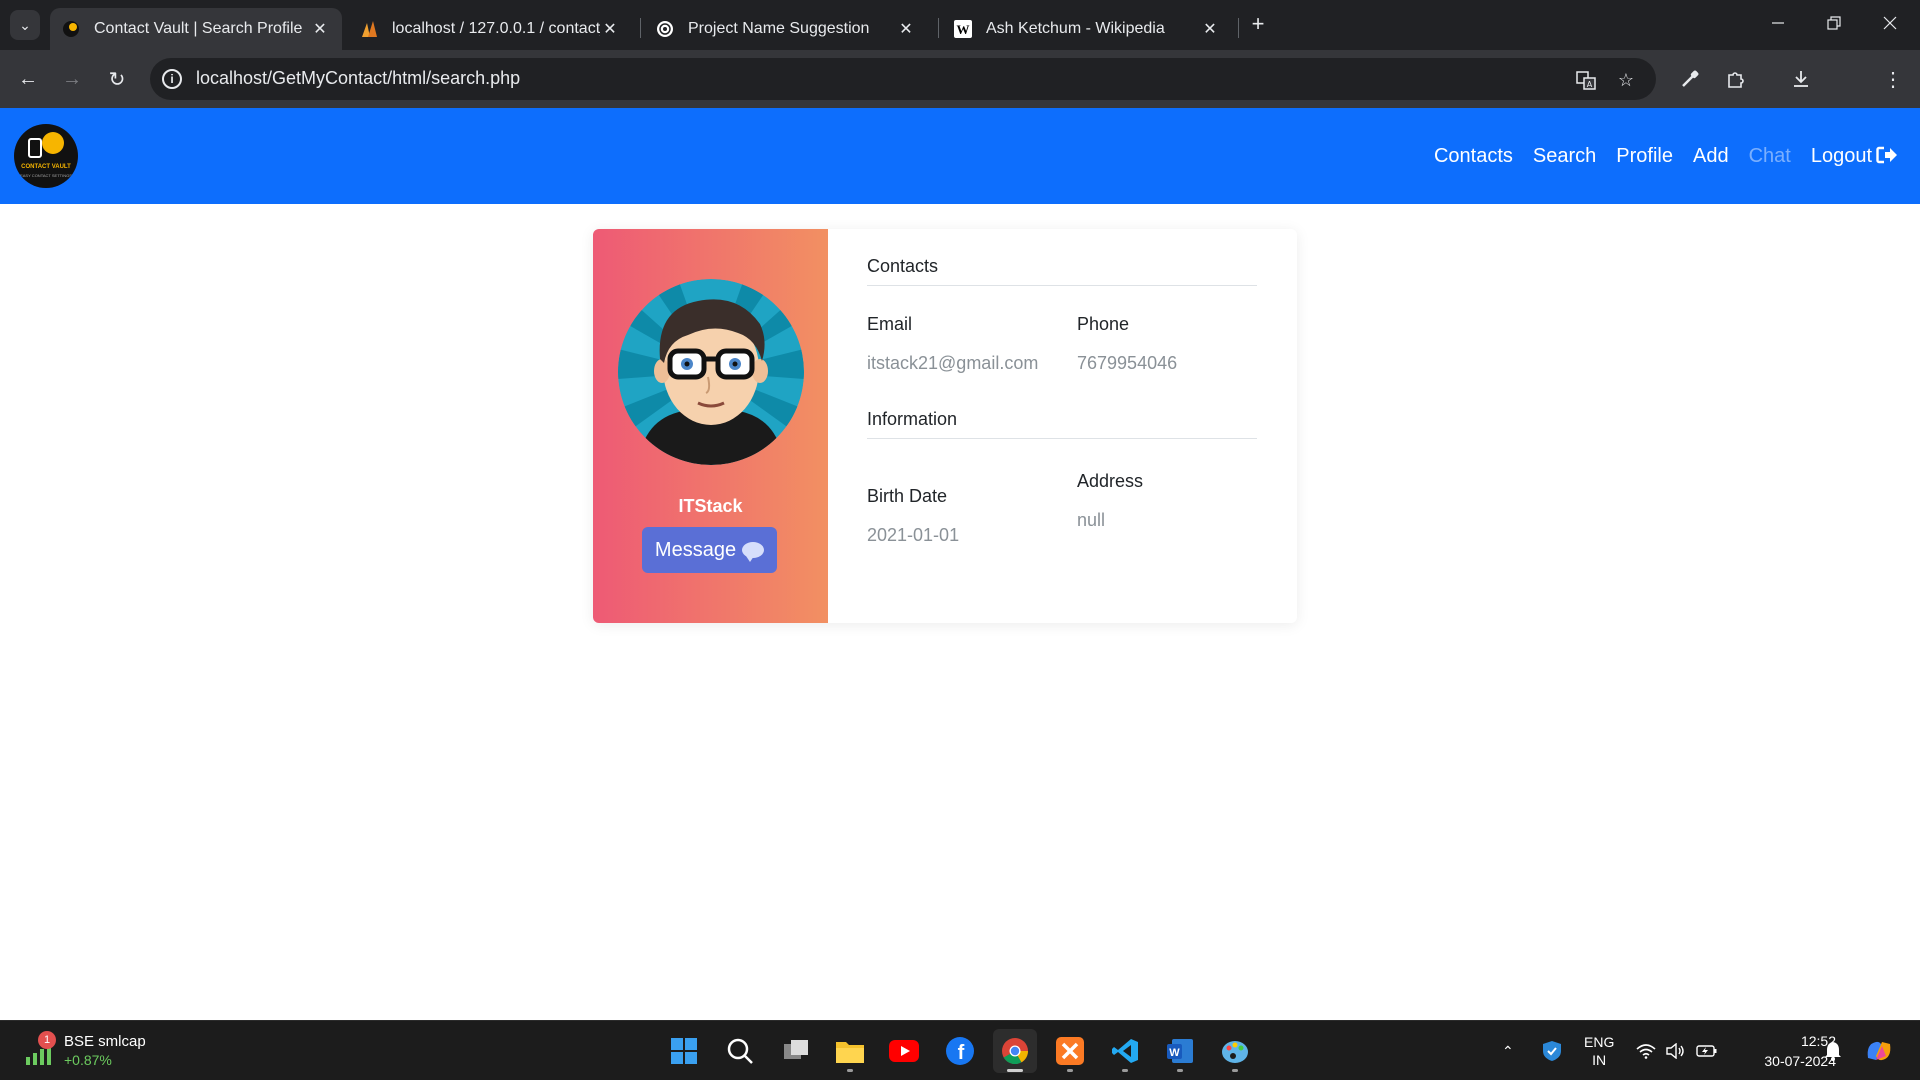 Image resolution: width=1920 pixels, height=1080 pixels. I want to click on windows-logo-icon, so click(684, 1051).